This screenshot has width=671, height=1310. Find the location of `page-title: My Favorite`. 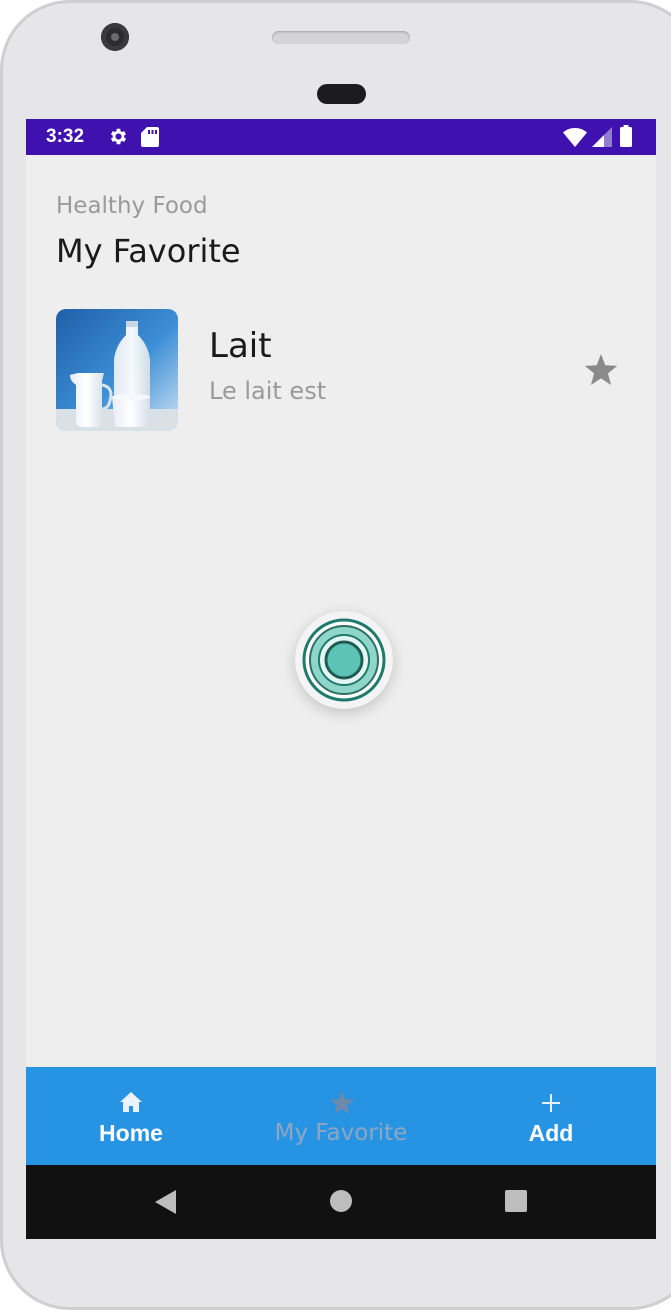

page-title: My Favorite is located at coordinates (148, 251).